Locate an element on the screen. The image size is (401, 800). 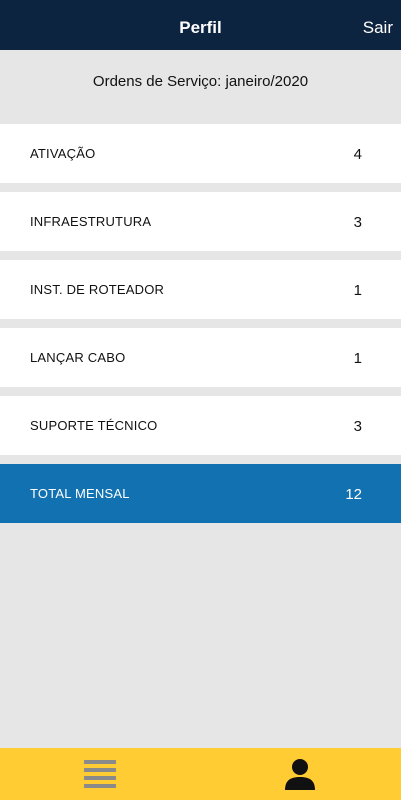
monthly-total-label: TOTAL MENSAL is located at coordinates (80, 493).